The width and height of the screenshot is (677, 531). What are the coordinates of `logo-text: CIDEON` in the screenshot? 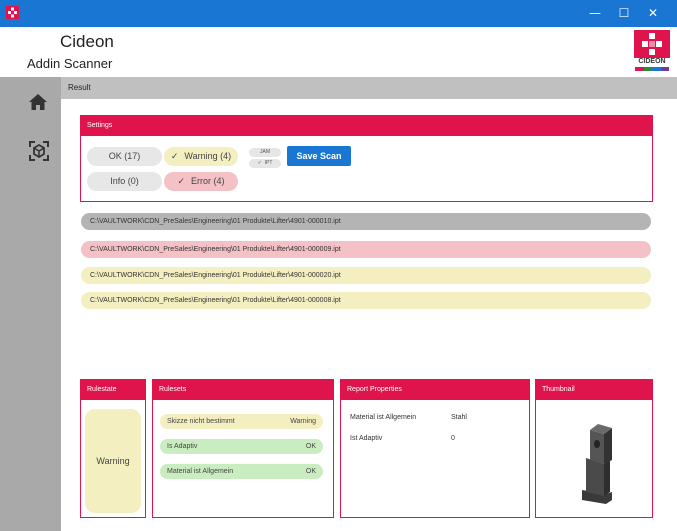 It's located at (652, 61).